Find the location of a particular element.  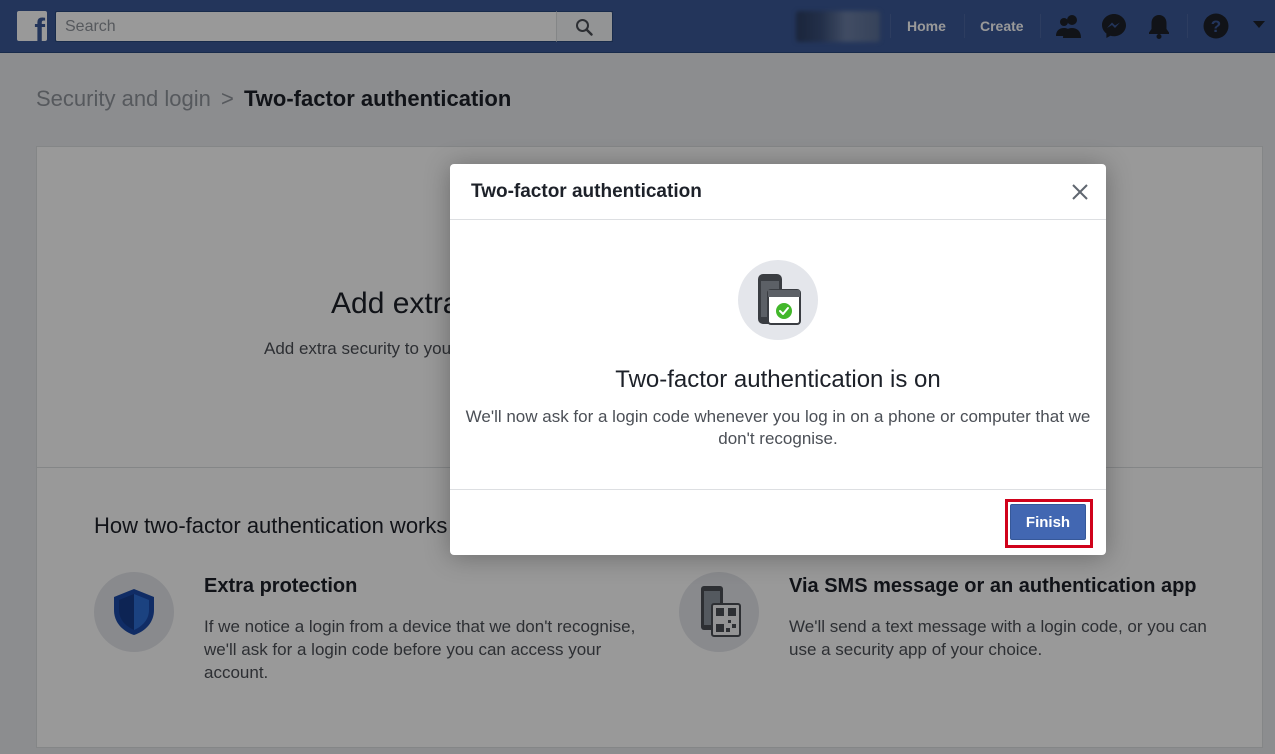

dialog-title: Two-factor authentication is located at coordinates (586, 191).